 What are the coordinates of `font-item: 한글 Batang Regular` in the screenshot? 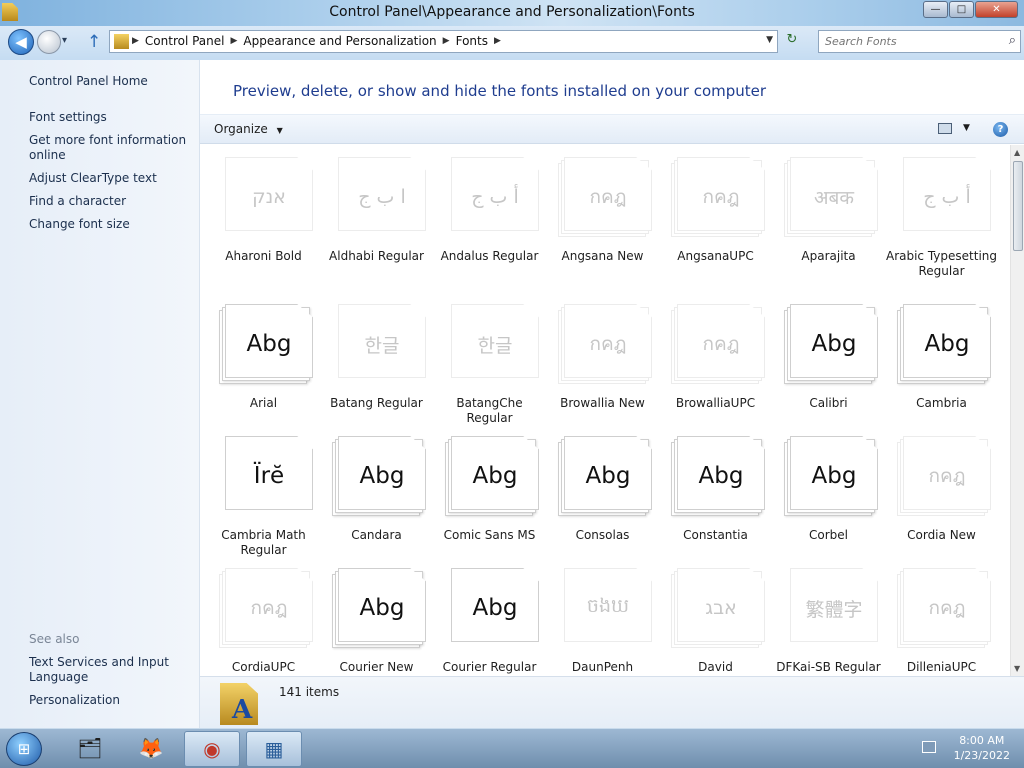 It's located at (376, 374).